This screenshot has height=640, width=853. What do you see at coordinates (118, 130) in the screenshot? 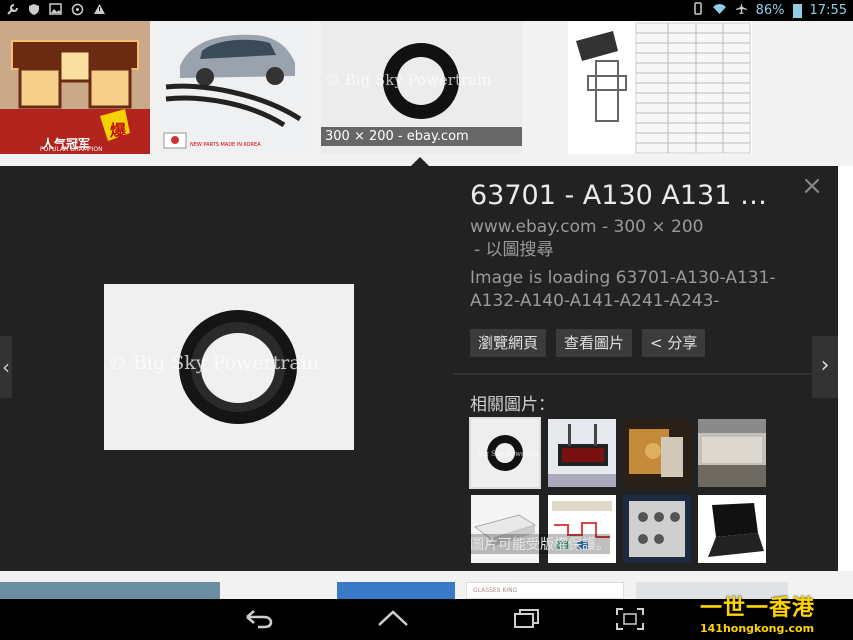
I see `lamp-badge: 爆` at bounding box center [118, 130].